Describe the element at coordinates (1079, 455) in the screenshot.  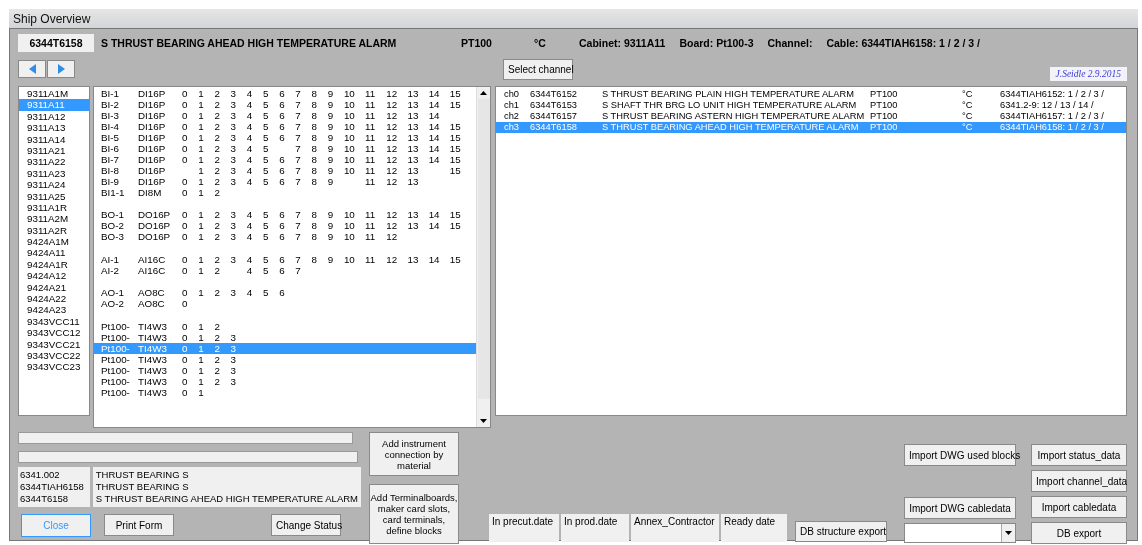
I see `import-status-data-button: Import status_data` at that location.